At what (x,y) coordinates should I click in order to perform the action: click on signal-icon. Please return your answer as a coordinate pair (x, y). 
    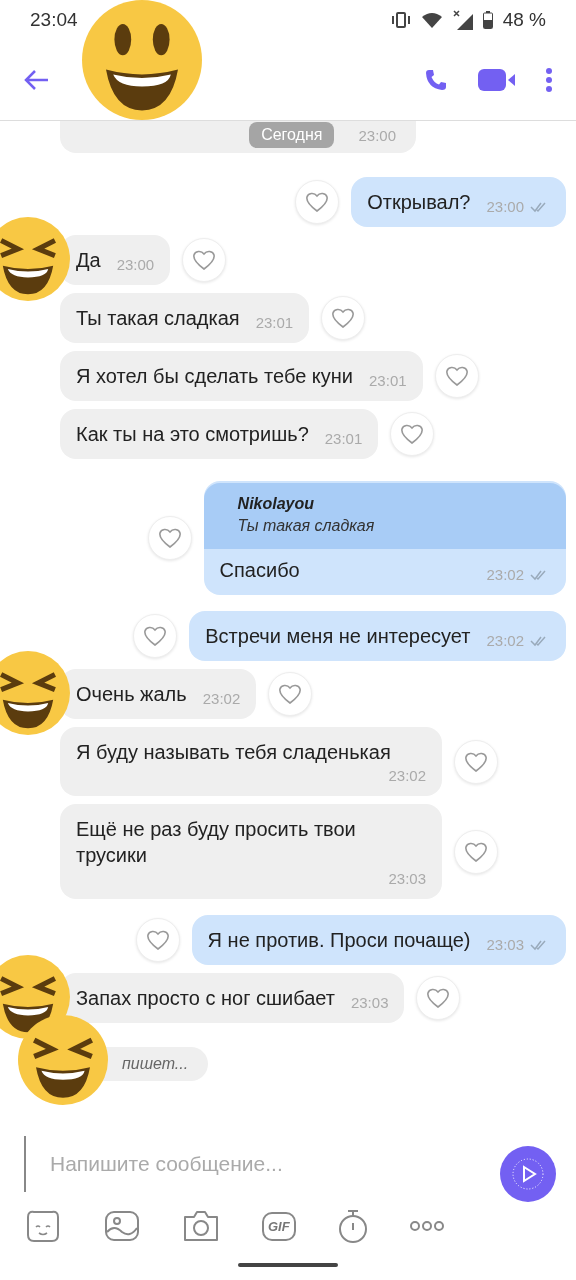
    Looking at the image, I should click on (462, 20).